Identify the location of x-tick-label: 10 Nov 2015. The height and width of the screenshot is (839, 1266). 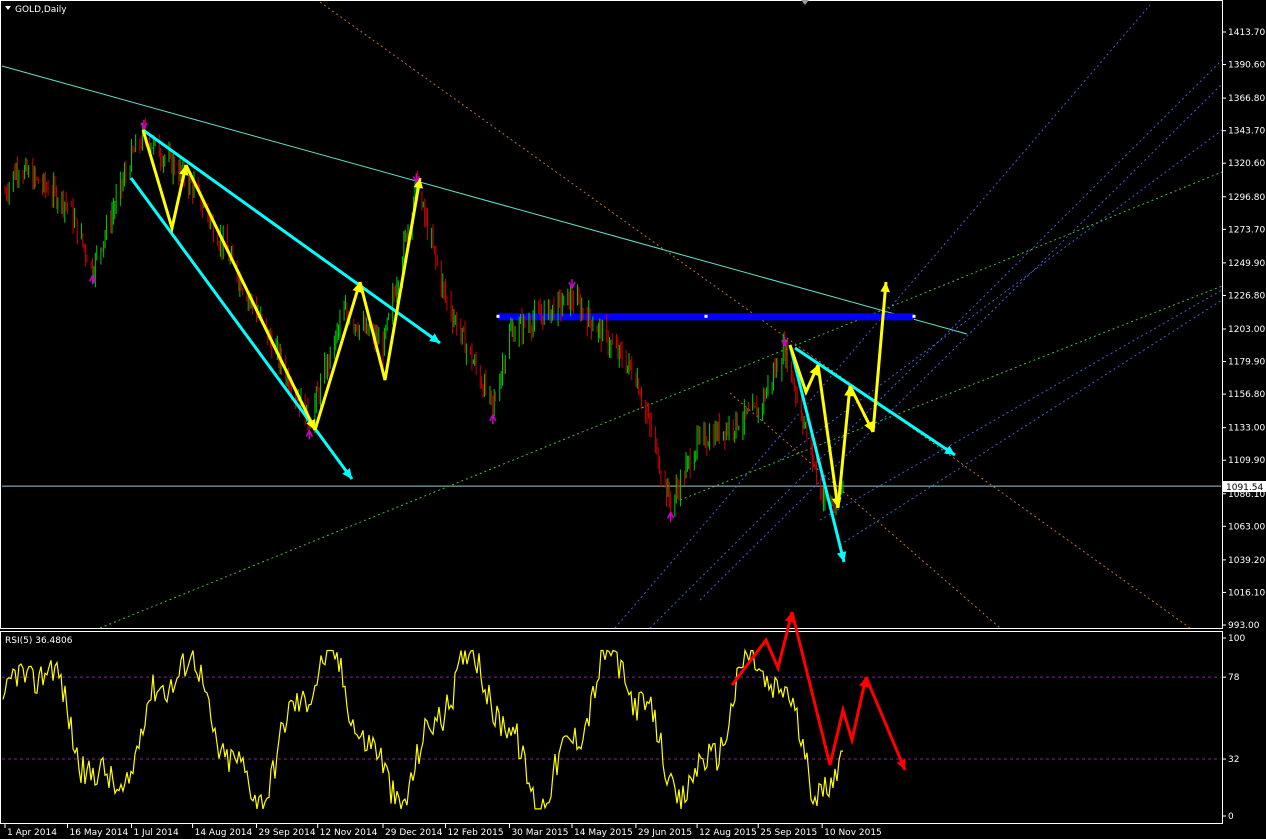
(853, 833).